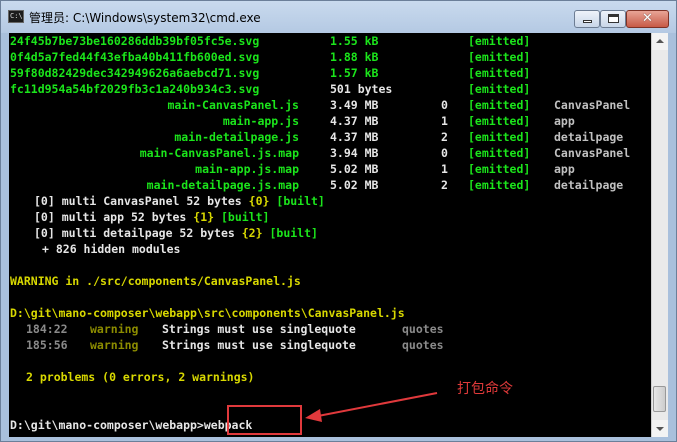 The height and width of the screenshot is (442, 677). What do you see at coordinates (377, 404) in the screenshot?
I see `arrow-line` at bounding box center [377, 404].